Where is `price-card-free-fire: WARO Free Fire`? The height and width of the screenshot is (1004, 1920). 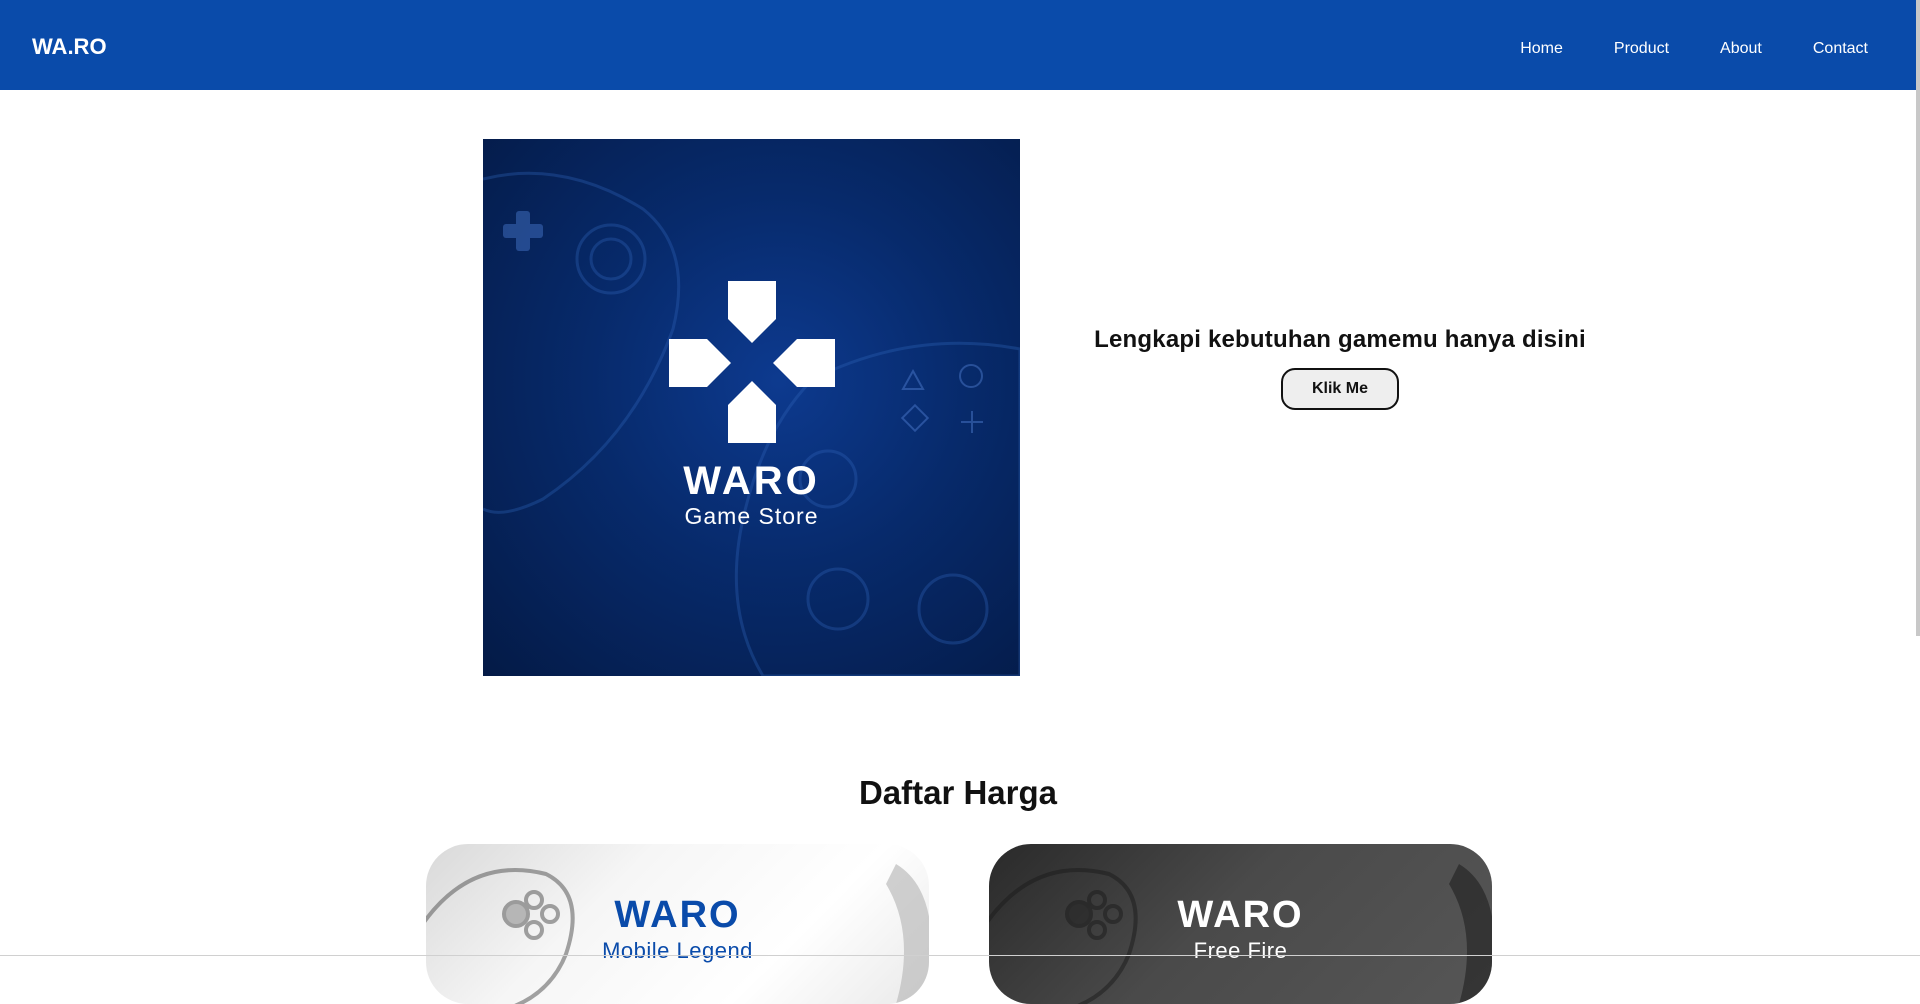 price-card-free-fire: WARO Free Fire is located at coordinates (1240, 924).